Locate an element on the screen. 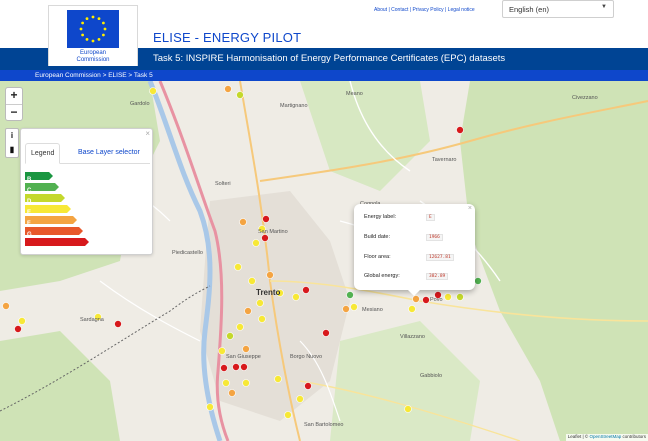 This screenshot has width=648, height=441. energy-class-bar: F is located at coordinates (54, 228).